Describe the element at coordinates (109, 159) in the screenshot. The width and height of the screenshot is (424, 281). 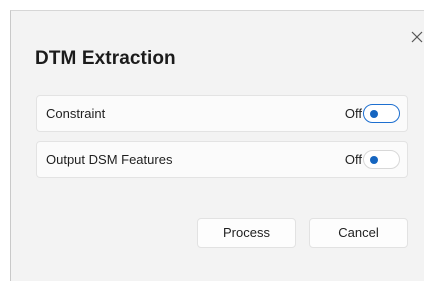
I see `output-dsm-features-label: Output DSM Features` at that location.